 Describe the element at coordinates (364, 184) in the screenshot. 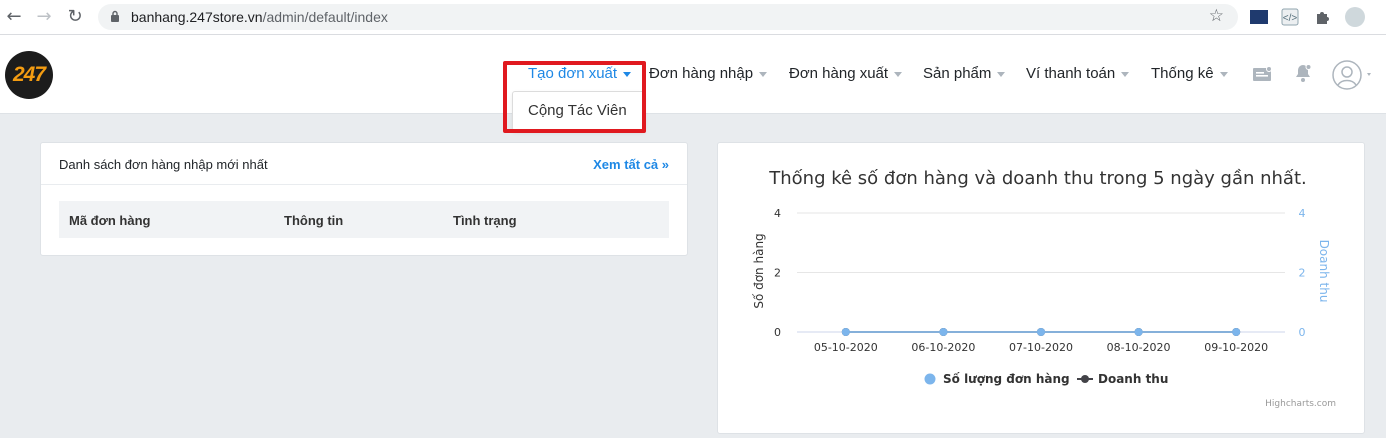

I see `divider` at that location.